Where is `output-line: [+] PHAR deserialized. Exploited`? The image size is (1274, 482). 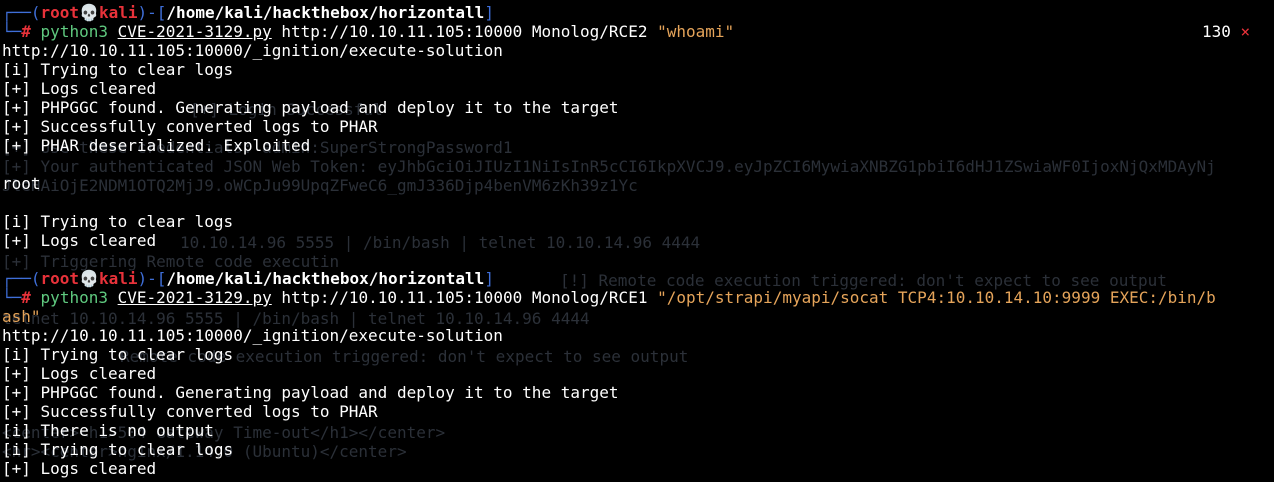
output-line: [+] PHAR deserialized. Exploited is located at coordinates (156, 145).